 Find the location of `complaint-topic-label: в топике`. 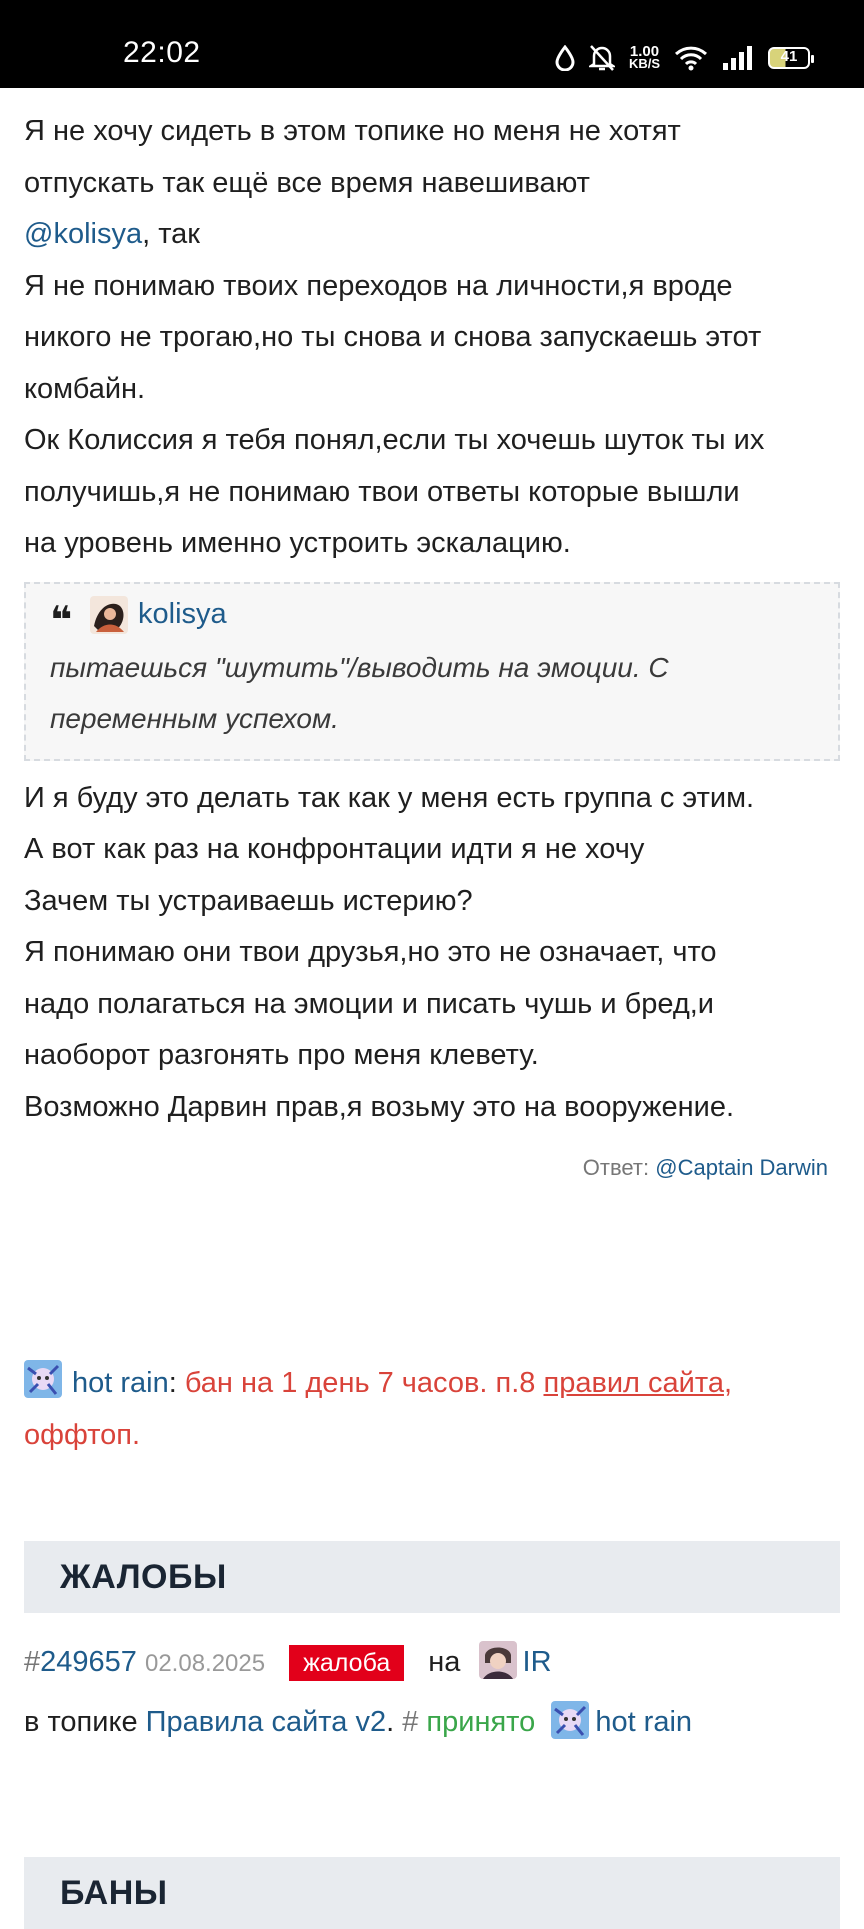

complaint-topic-label: в топике is located at coordinates (81, 1722).